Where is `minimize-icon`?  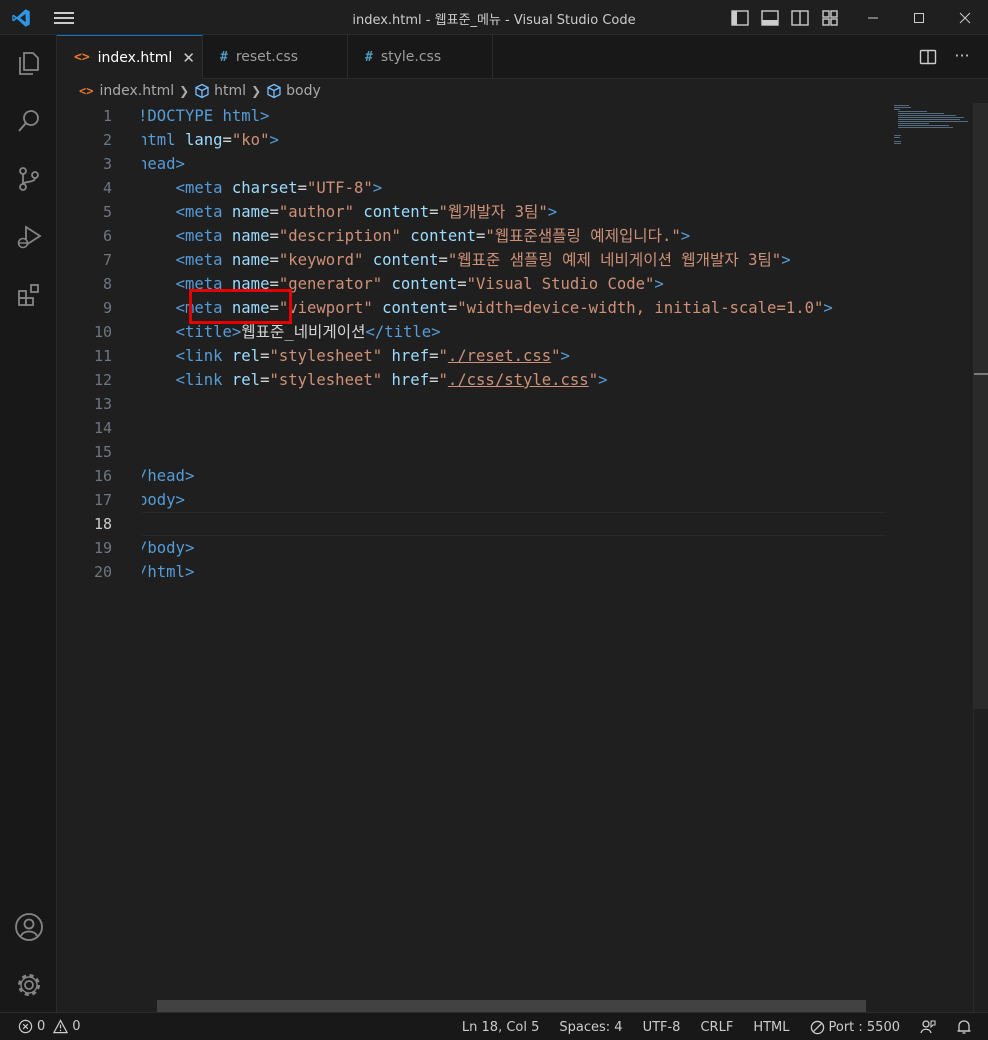 minimize-icon is located at coordinates (873, 17).